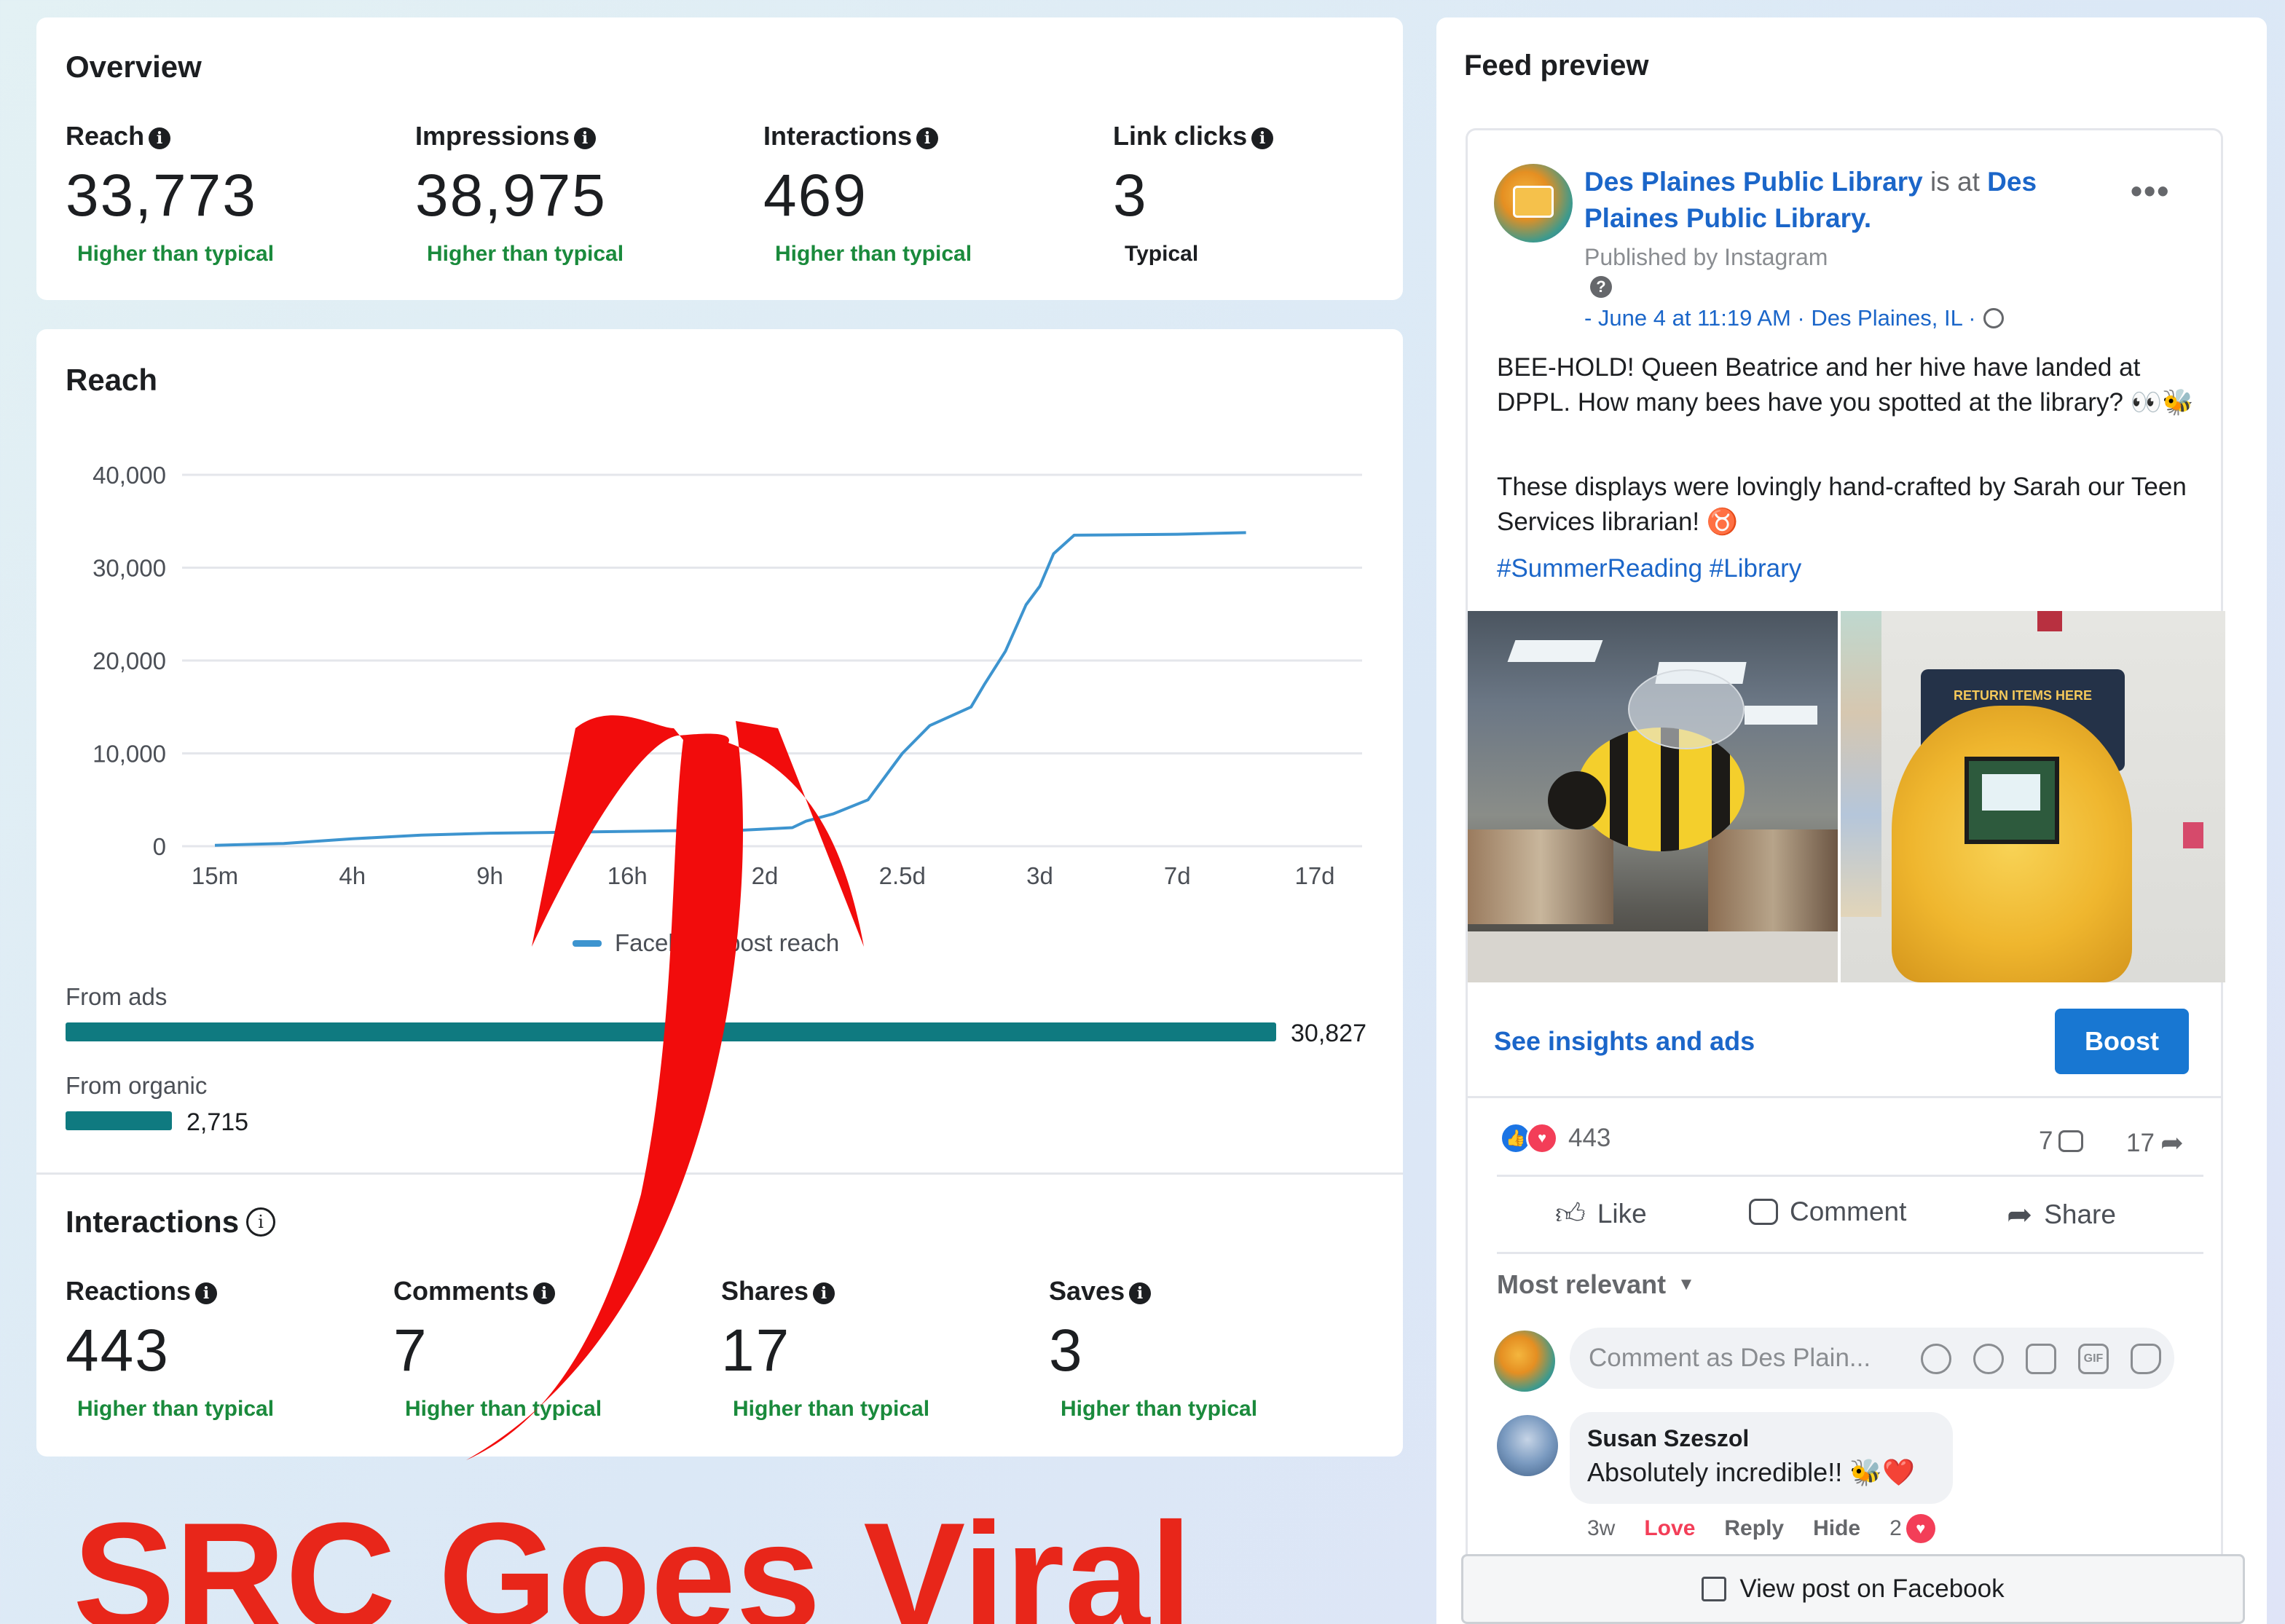 This screenshot has height=1624, width=2285. Describe the element at coordinates (1601, 1214) in the screenshot. I see `like-button: 👍︎ Like` at that location.